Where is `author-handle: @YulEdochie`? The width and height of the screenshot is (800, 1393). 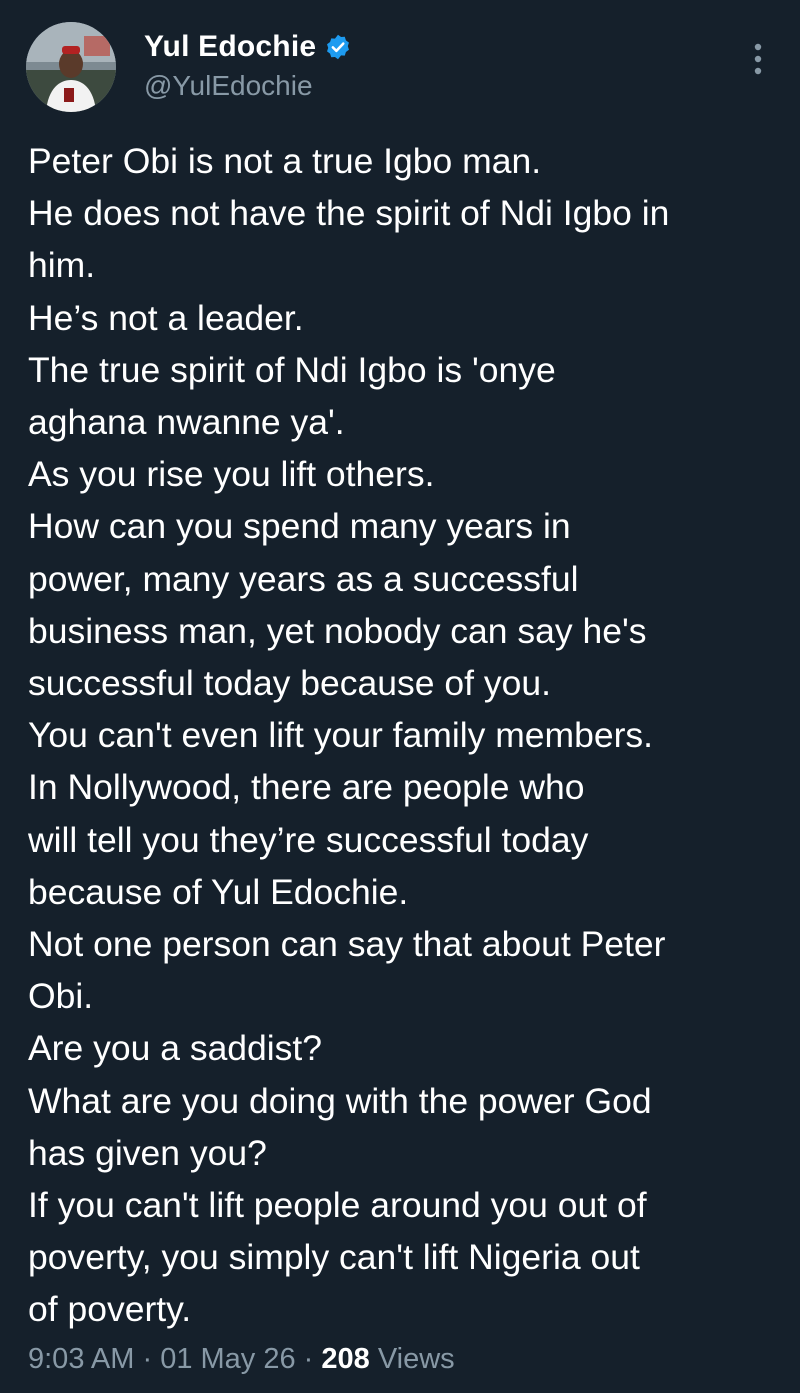 author-handle: @YulEdochie is located at coordinates (248, 86).